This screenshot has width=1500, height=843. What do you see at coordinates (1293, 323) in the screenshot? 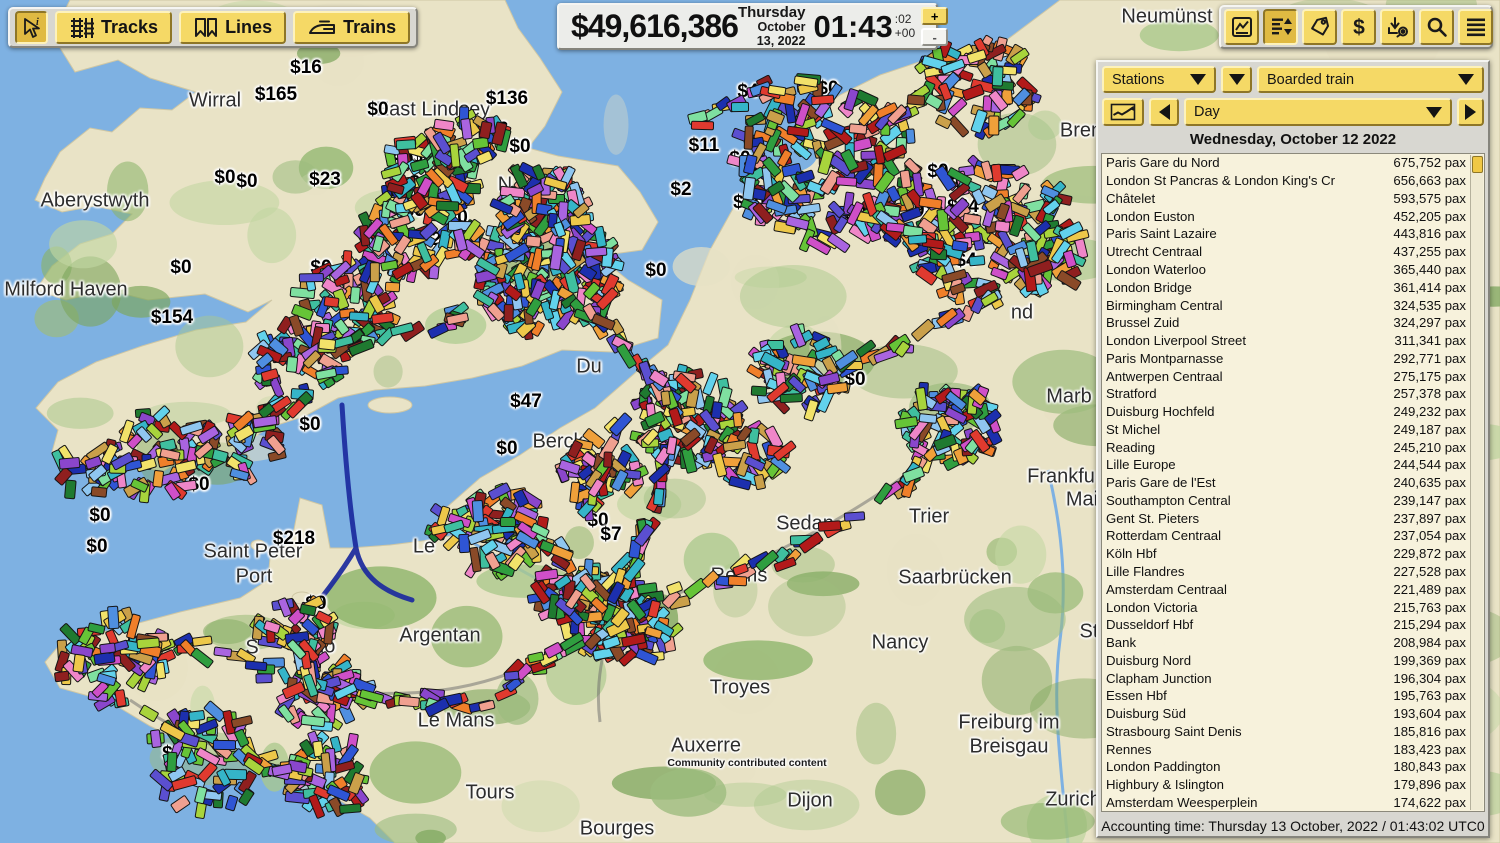
I see `station-row: Brussel Zuid 324,297 pax` at bounding box center [1293, 323].